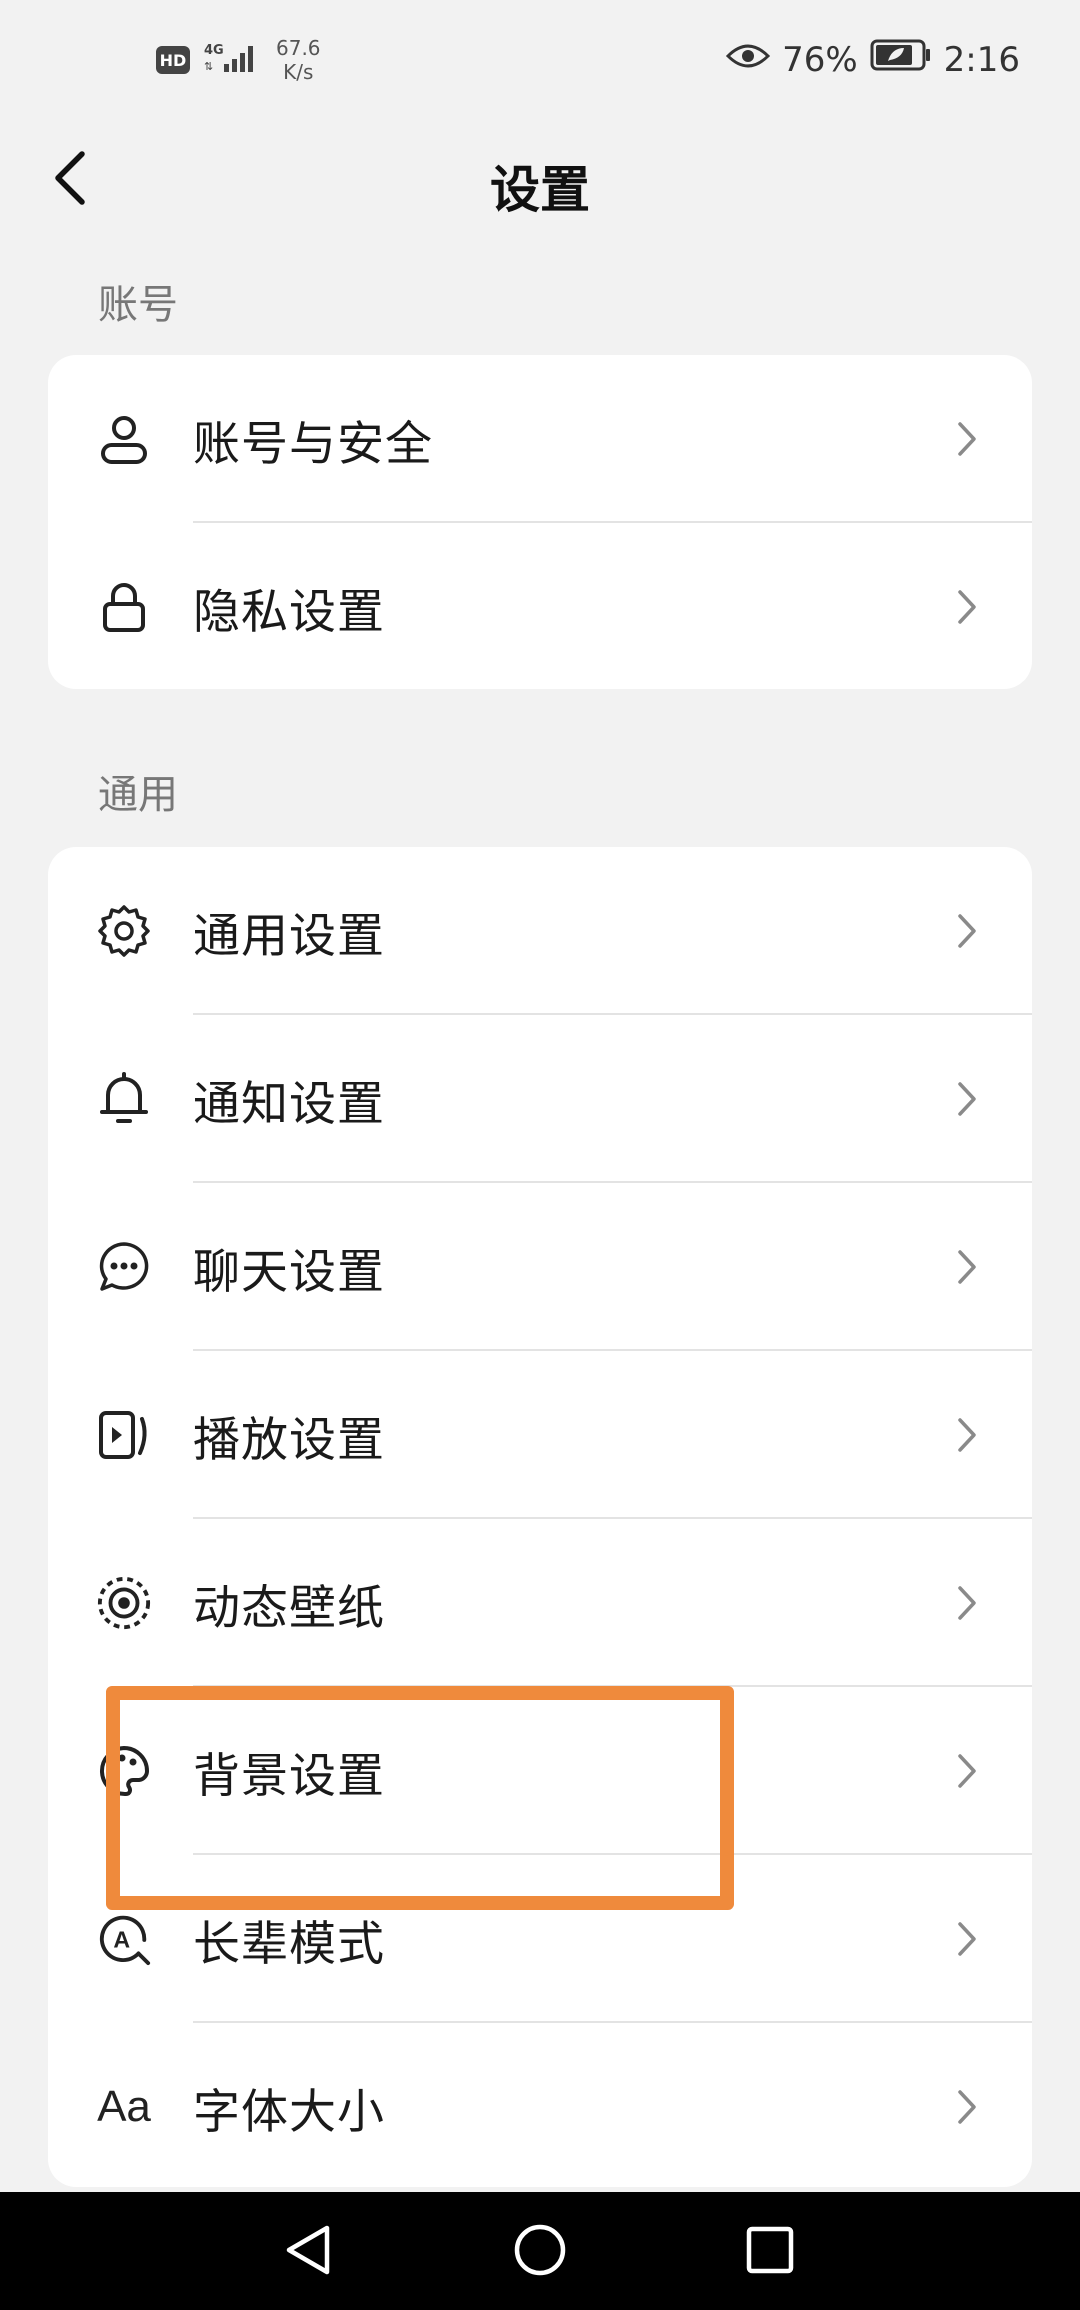  What do you see at coordinates (540, 606) in the screenshot?
I see `settings-item-privacy: 隐私设置` at bounding box center [540, 606].